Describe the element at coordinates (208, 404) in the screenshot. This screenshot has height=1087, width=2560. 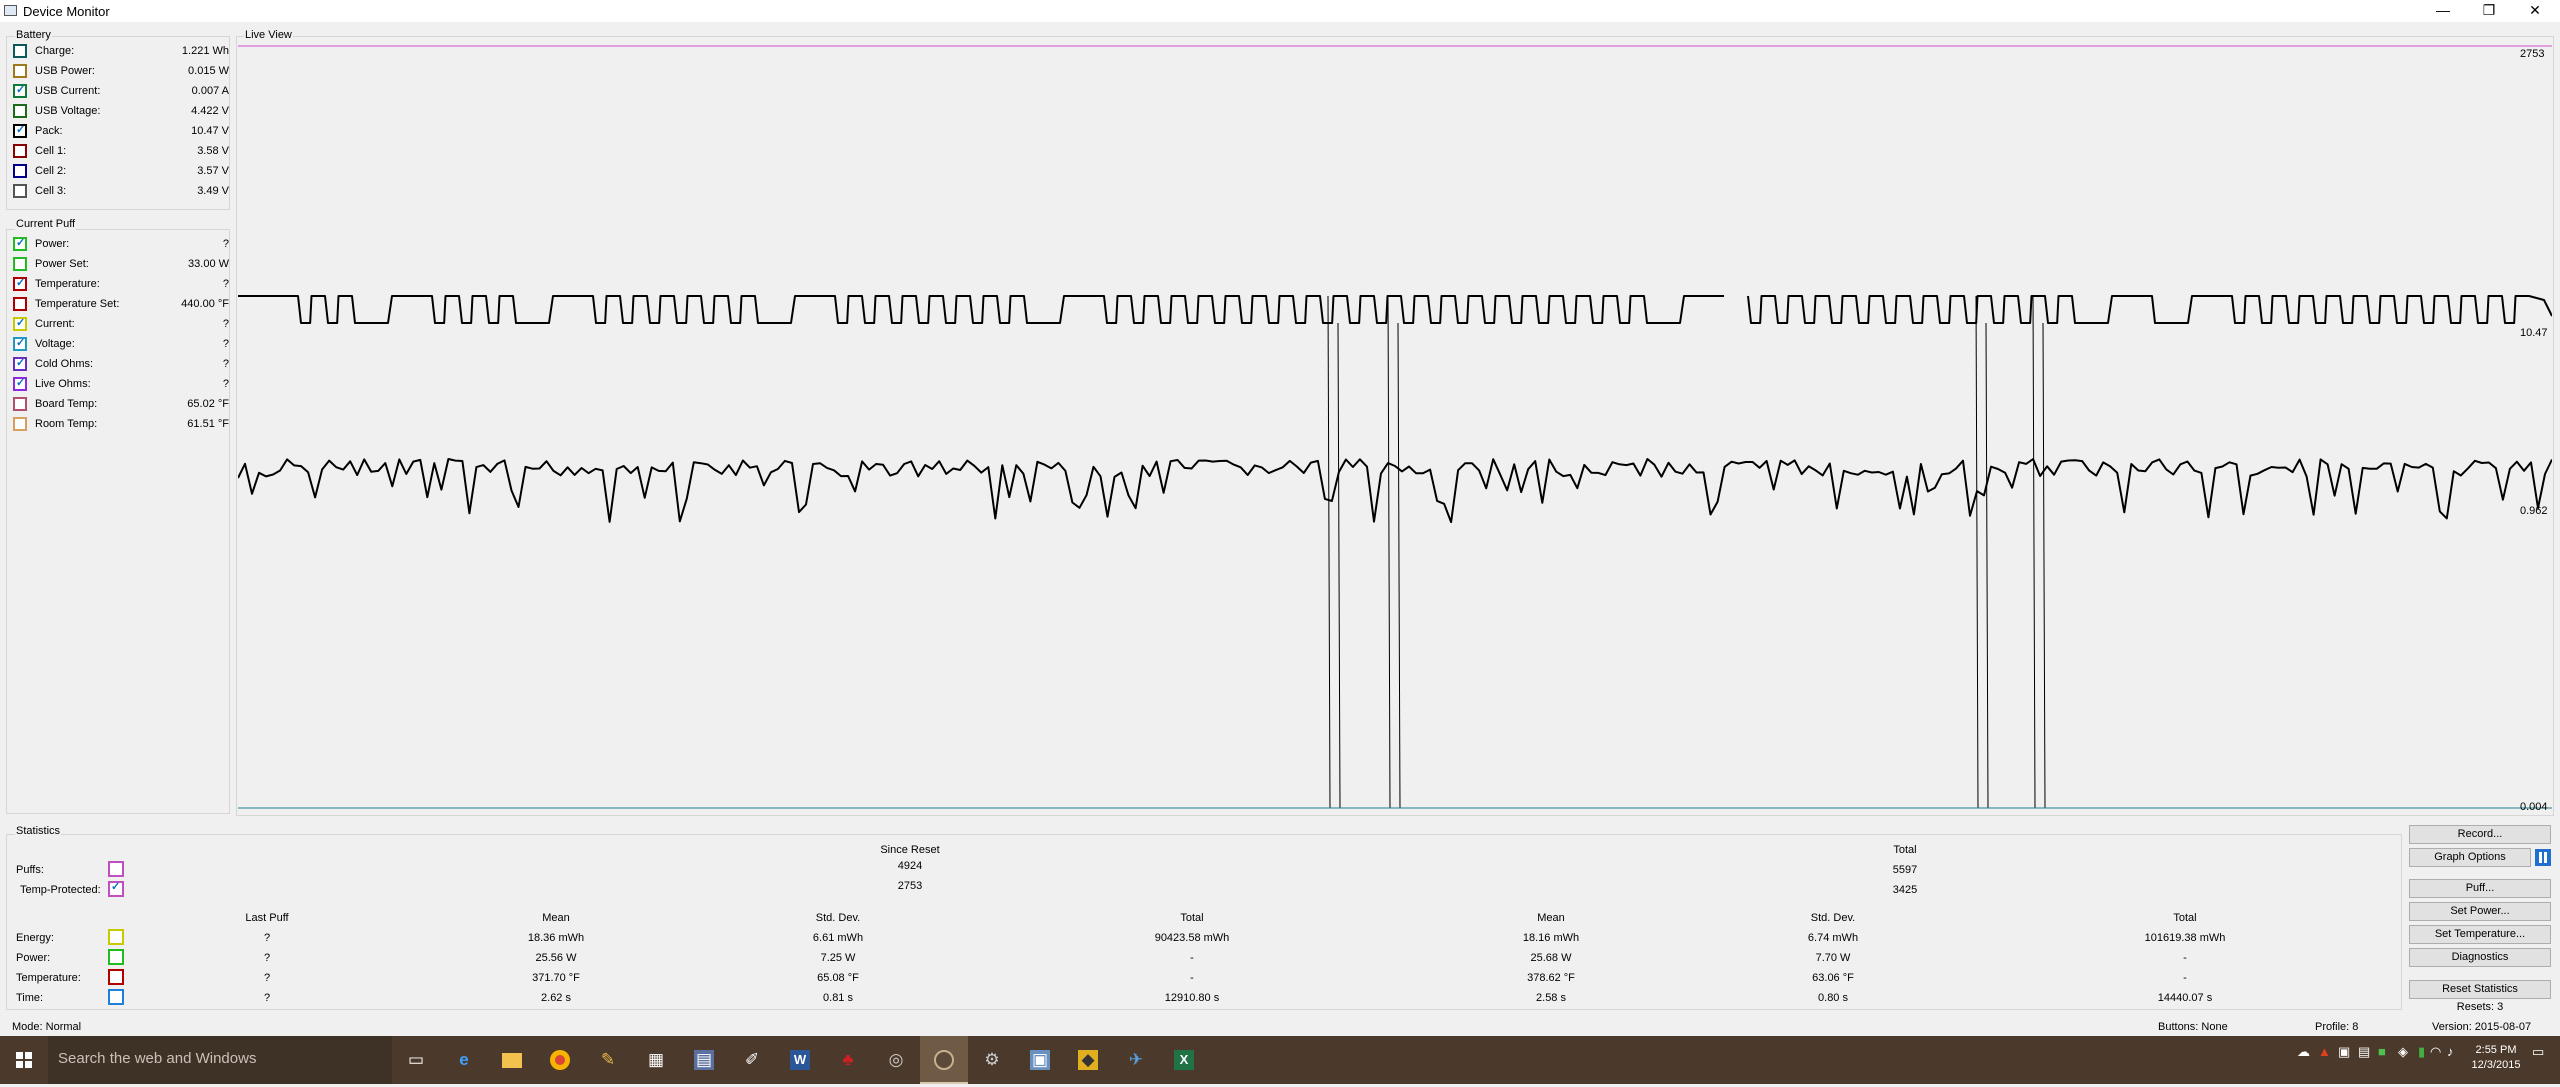
I see `row-value: 65.02 °F` at that location.